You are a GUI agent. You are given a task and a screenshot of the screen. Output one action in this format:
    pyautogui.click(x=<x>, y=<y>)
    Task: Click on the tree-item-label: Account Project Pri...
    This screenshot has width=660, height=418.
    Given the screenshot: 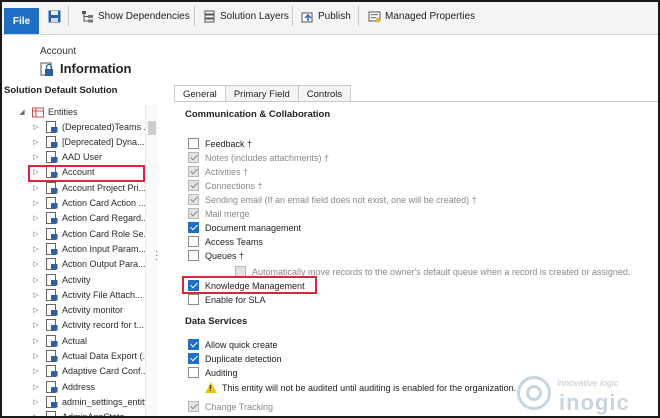 What is the action you would take?
    pyautogui.click(x=104, y=187)
    